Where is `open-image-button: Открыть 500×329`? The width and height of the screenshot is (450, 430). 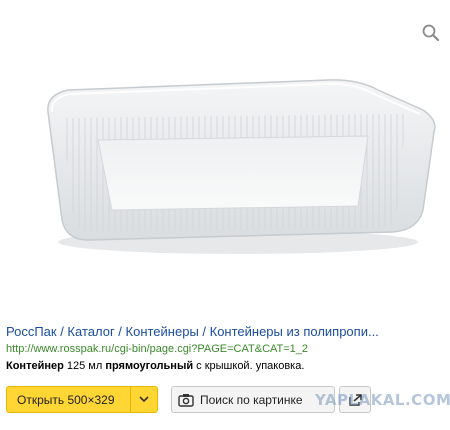 open-image-button: Открыть 500×329 is located at coordinates (82, 399).